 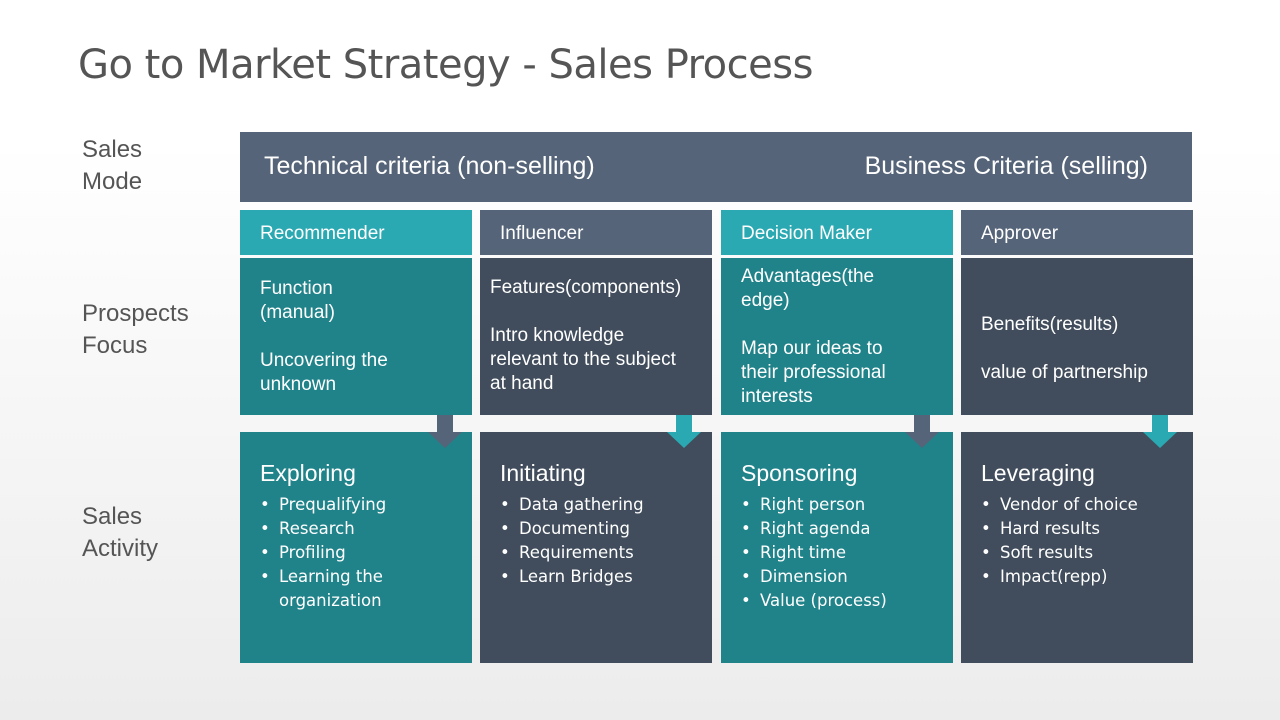 What do you see at coordinates (808, 288) in the screenshot?
I see `focus-text: Advantages(the edge)` at bounding box center [808, 288].